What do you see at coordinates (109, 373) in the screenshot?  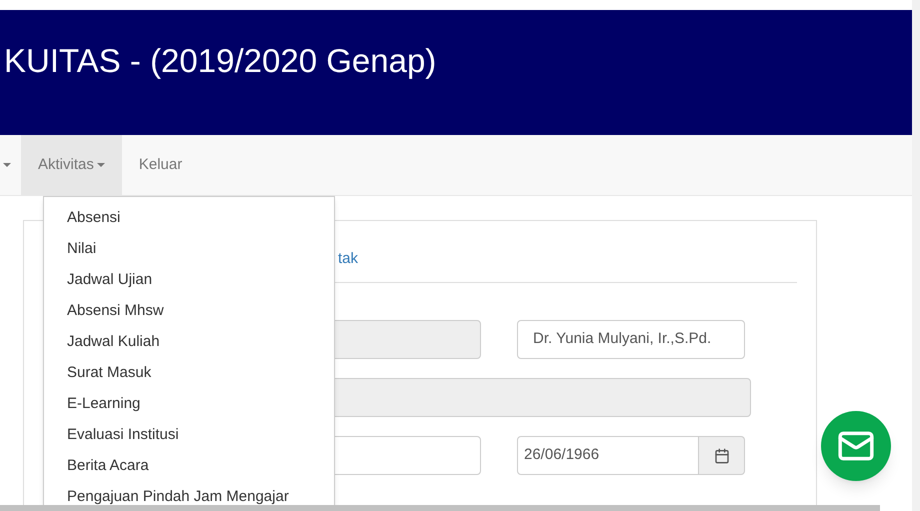 I see `menu-item: Surat Masuk` at bounding box center [109, 373].